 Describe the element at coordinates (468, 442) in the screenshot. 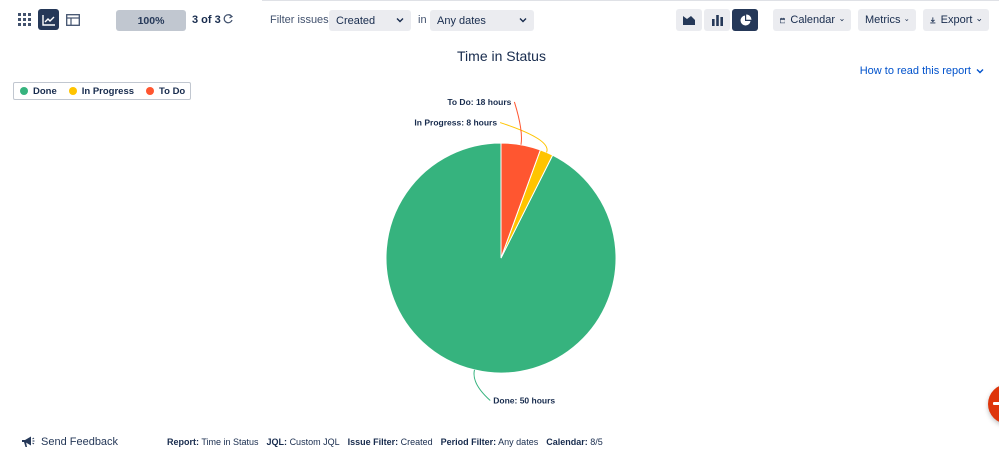

I see `meta-period-key: Period Filter:` at that location.